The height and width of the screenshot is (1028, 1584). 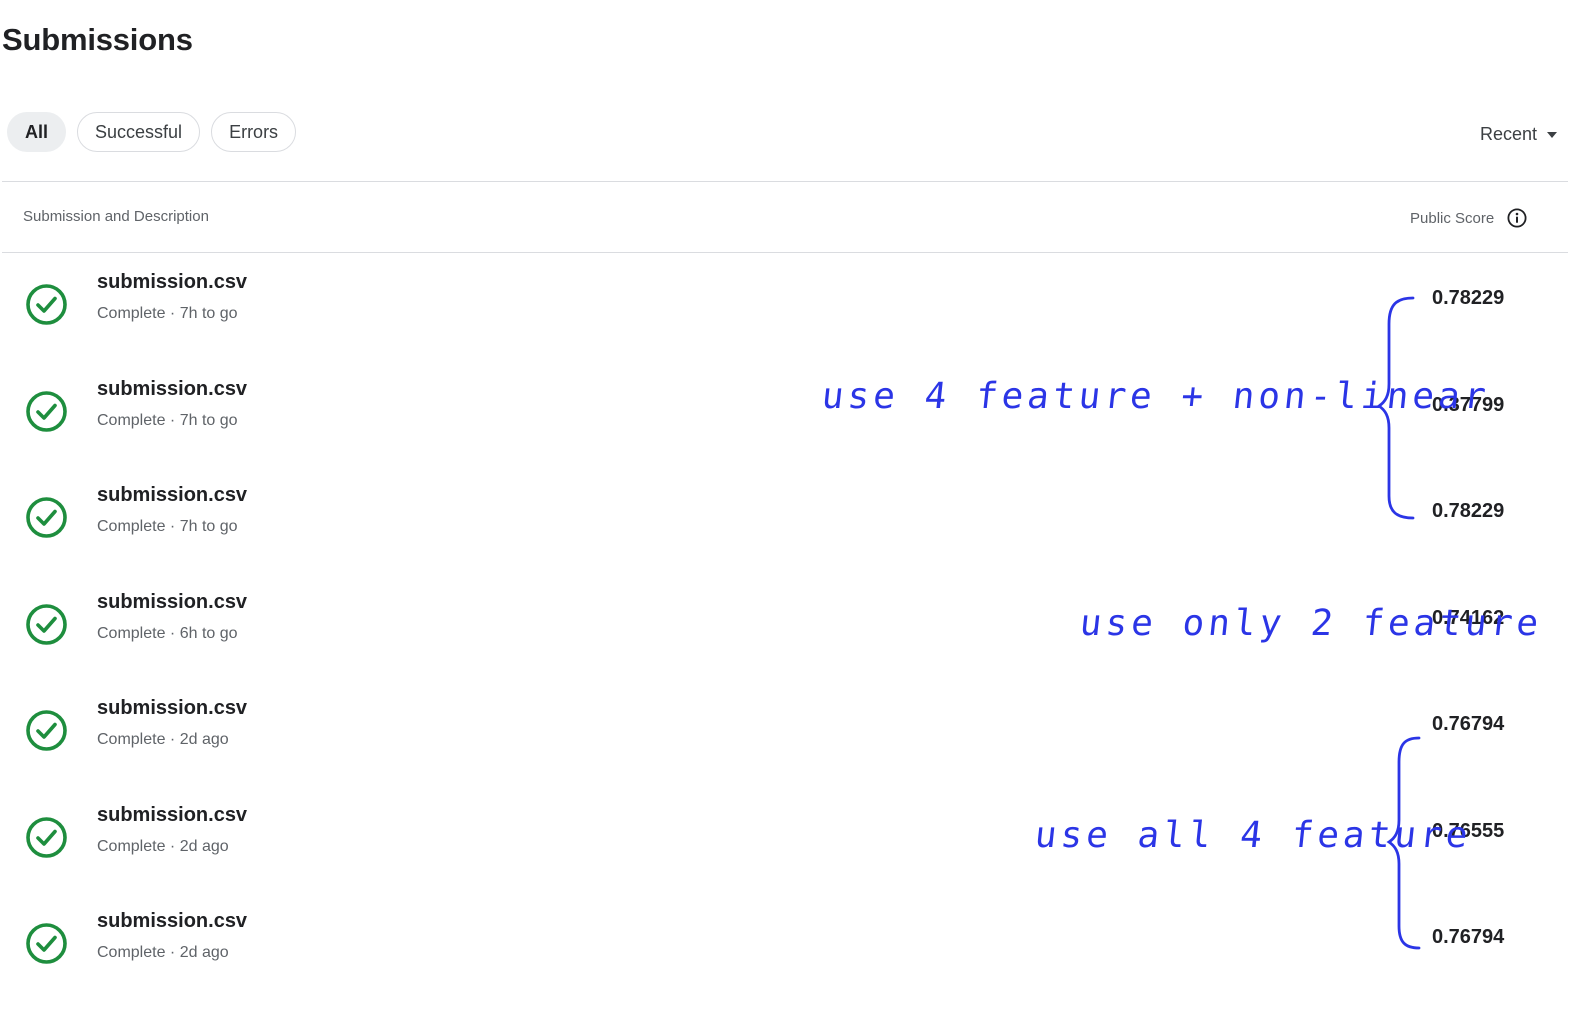 I want to click on filter-tabs: All Successful Errors, so click(x=152, y=132).